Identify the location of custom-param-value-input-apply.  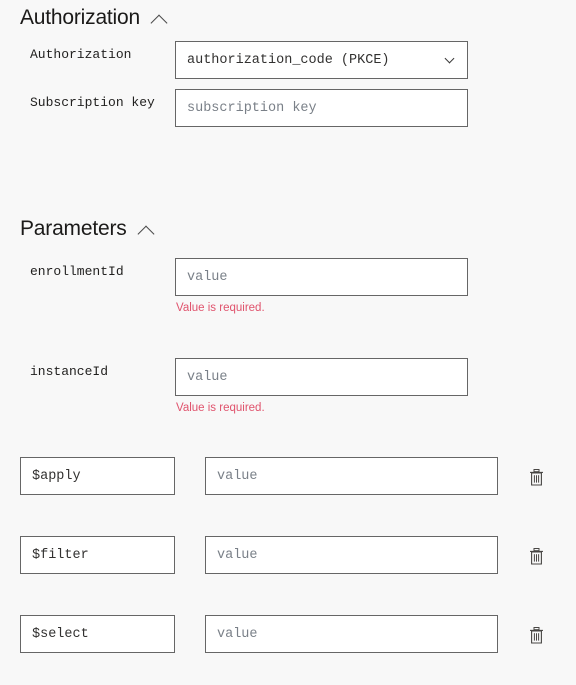
(351, 476).